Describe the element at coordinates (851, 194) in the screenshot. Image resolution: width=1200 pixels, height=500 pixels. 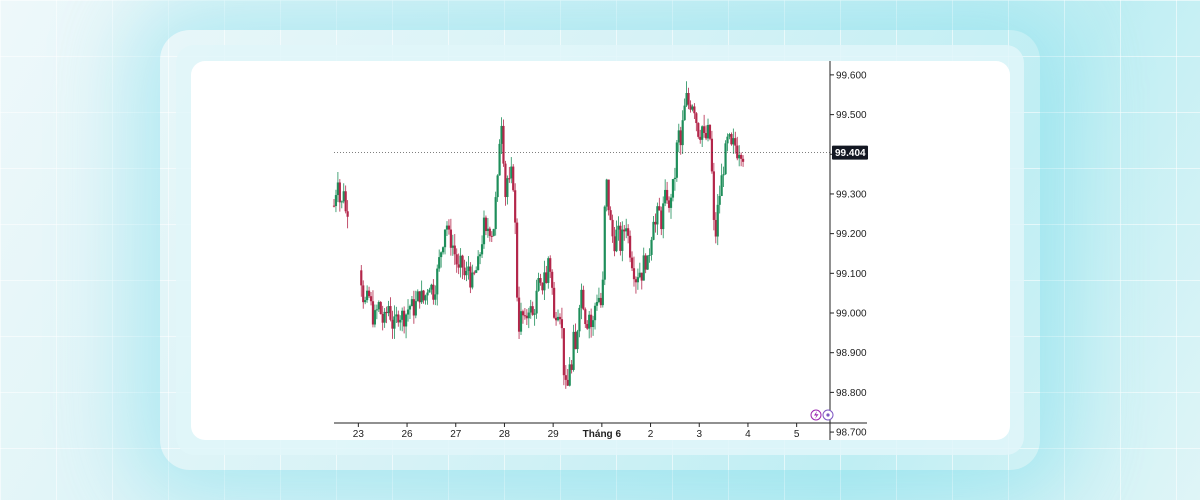
I see `y-tick-label: 99.300` at that location.